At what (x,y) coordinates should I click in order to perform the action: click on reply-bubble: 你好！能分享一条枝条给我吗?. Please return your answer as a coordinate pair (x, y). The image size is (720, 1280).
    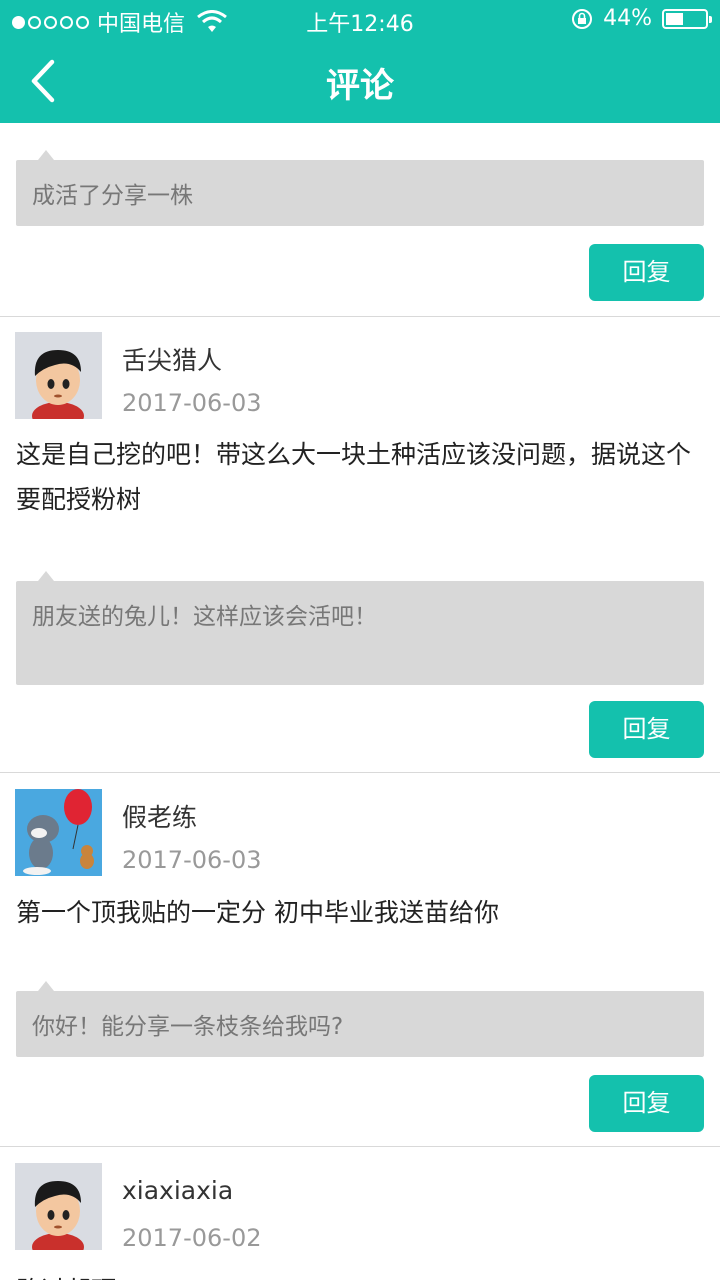
    Looking at the image, I should click on (360, 1019).